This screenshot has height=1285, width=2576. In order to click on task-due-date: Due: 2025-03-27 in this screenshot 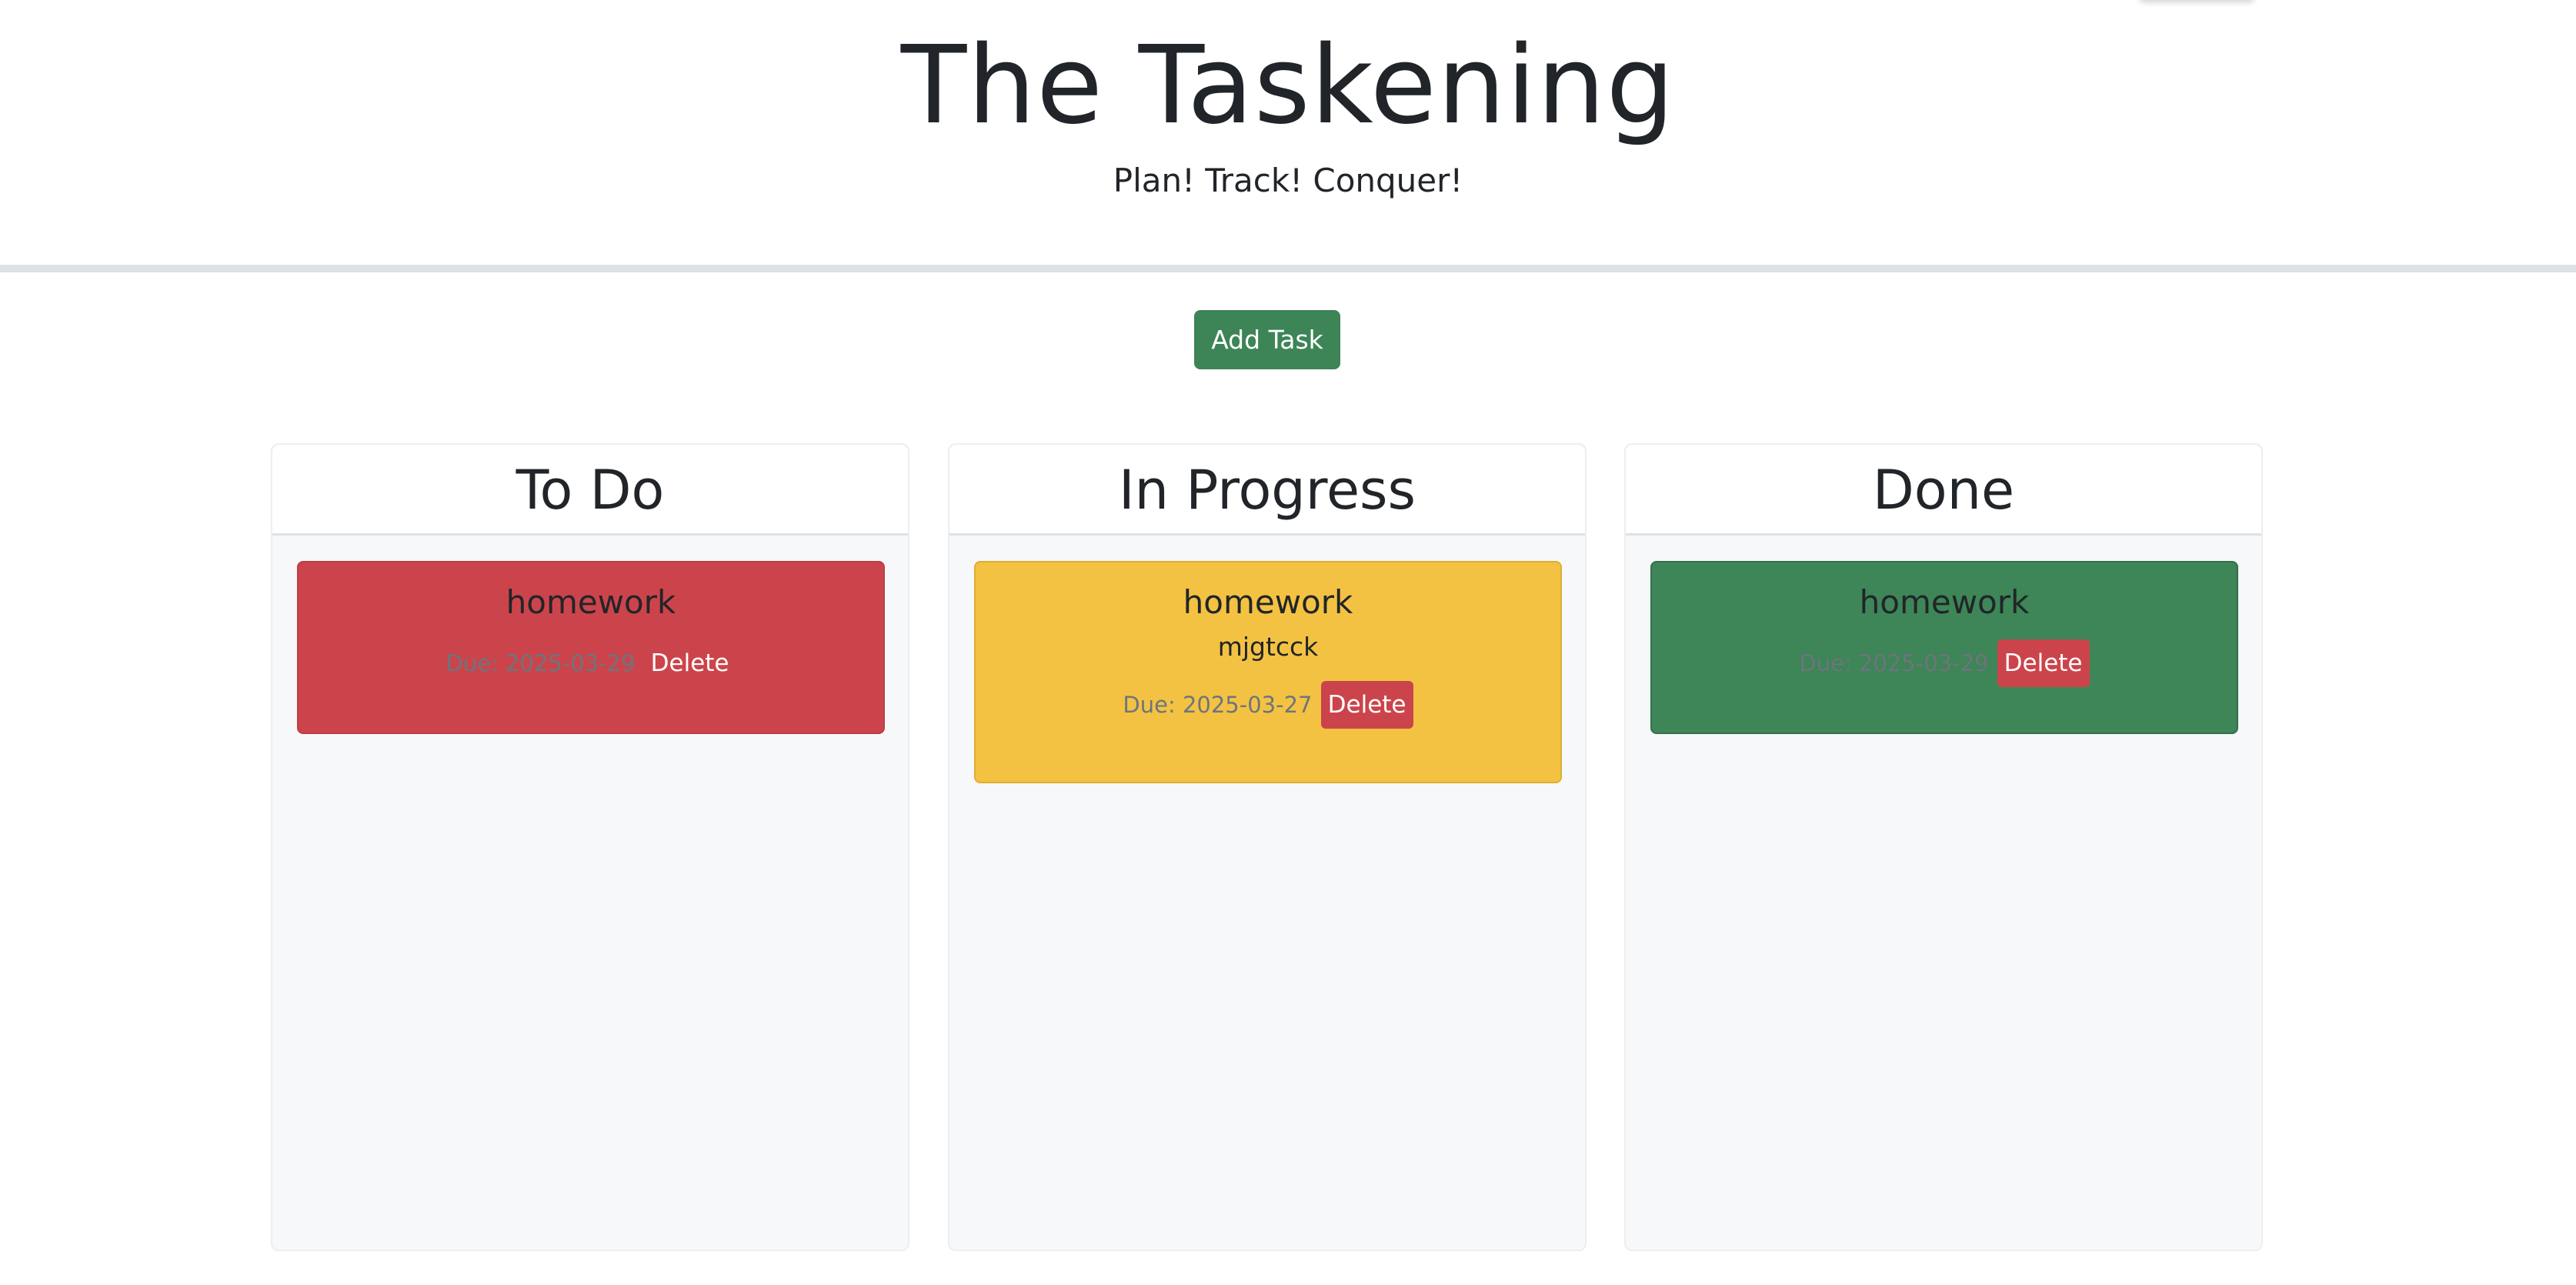, I will do `click(1218, 705)`.